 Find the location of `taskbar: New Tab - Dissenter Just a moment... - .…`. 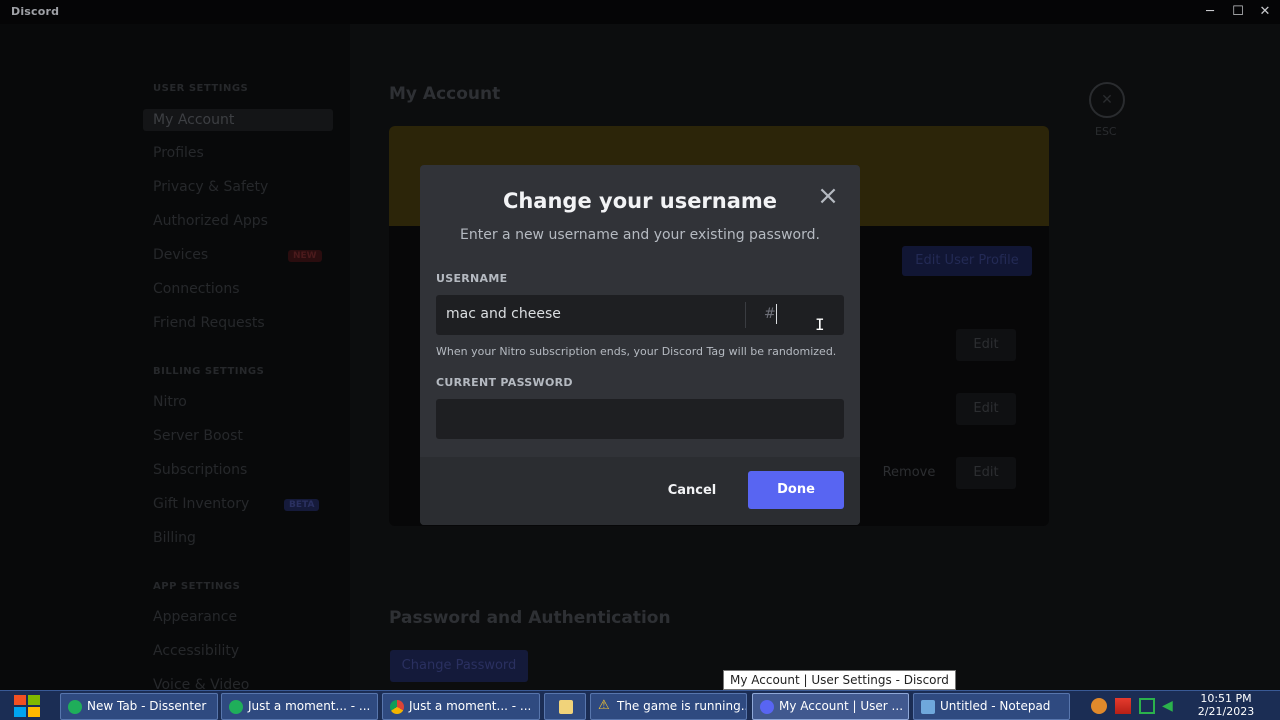

taskbar: New Tab - Dissenter Just a moment... - .… is located at coordinates (640, 705).